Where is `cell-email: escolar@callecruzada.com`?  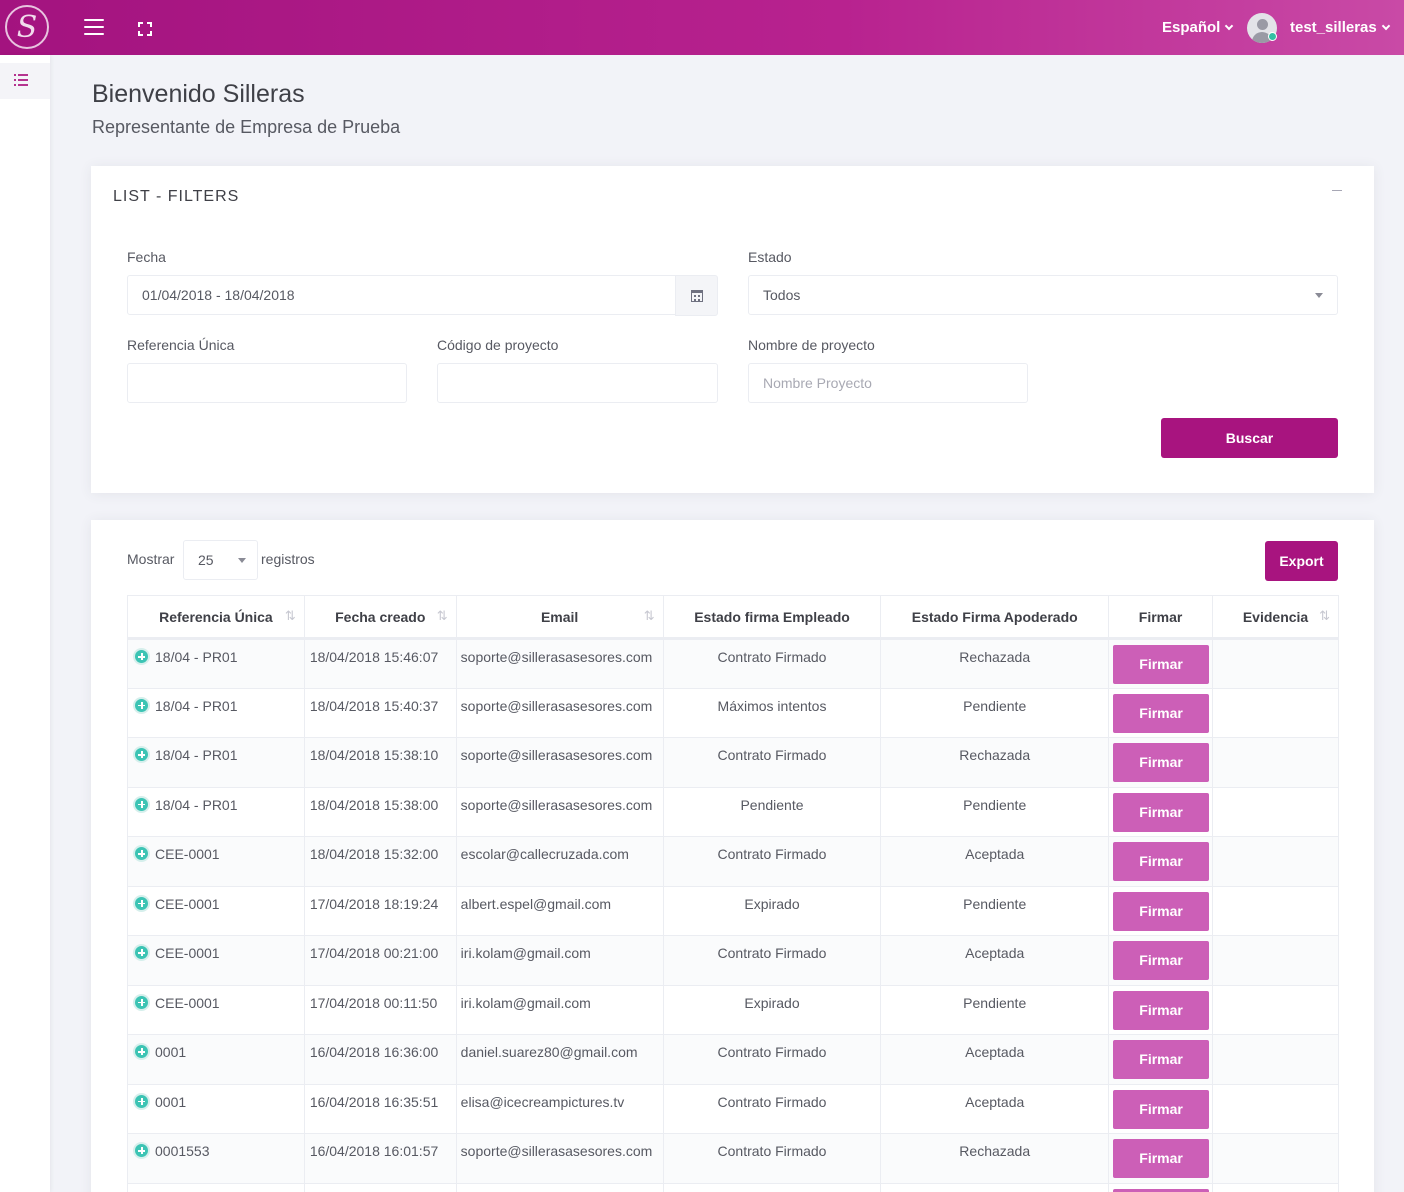
cell-email: escolar@callecruzada.com is located at coordinates (559, 861).